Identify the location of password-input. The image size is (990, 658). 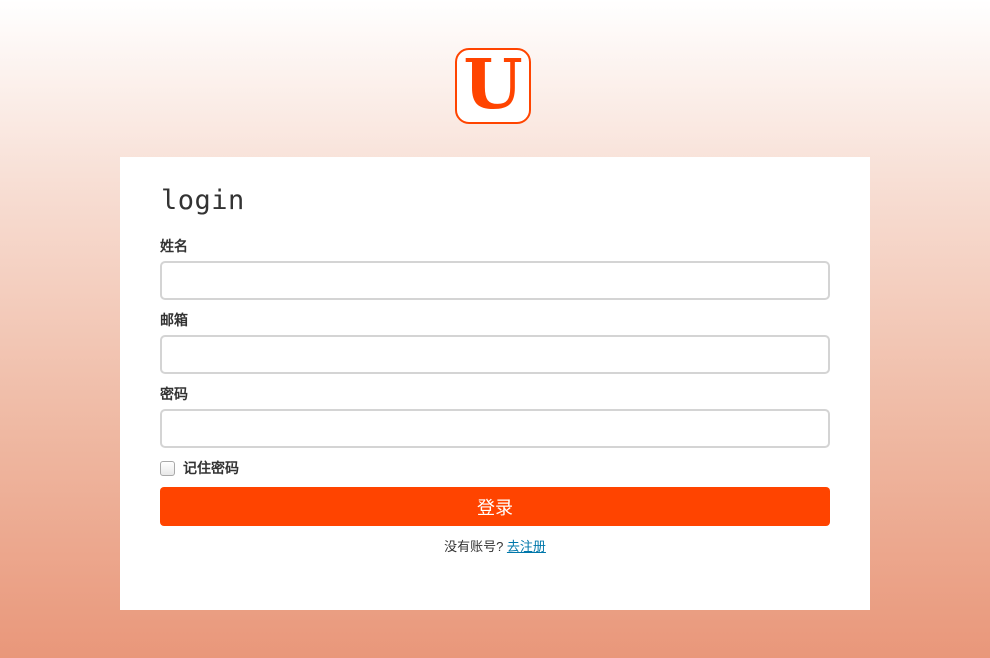
(495, 428).